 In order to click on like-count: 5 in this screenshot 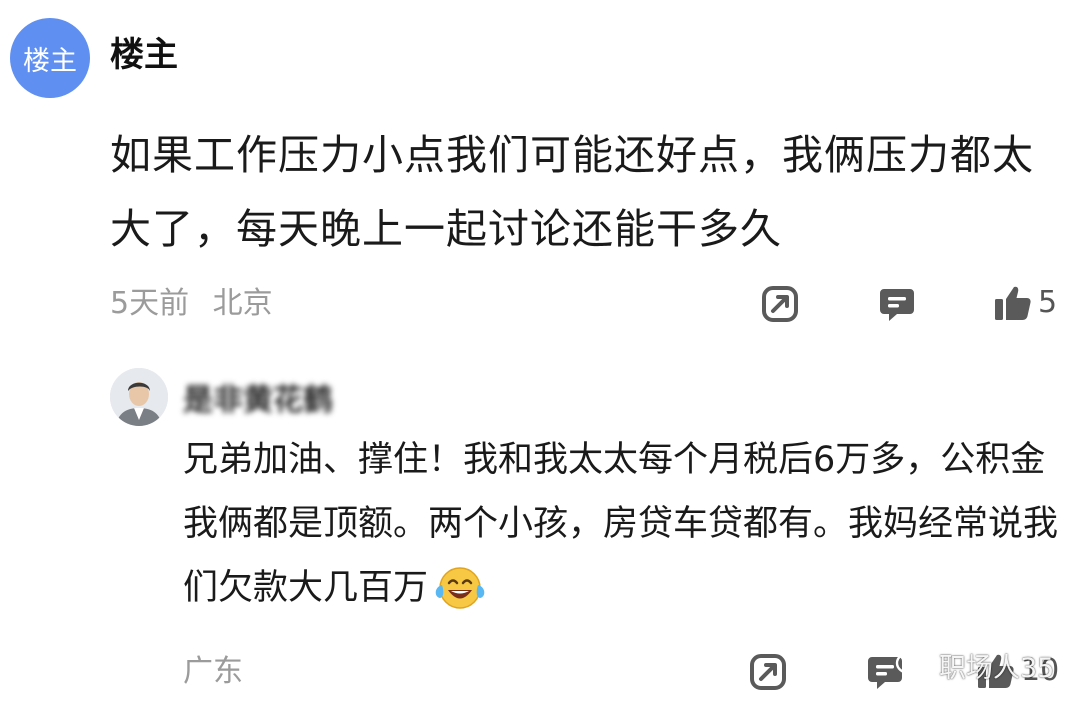, I will do `click(1048, 302)`.